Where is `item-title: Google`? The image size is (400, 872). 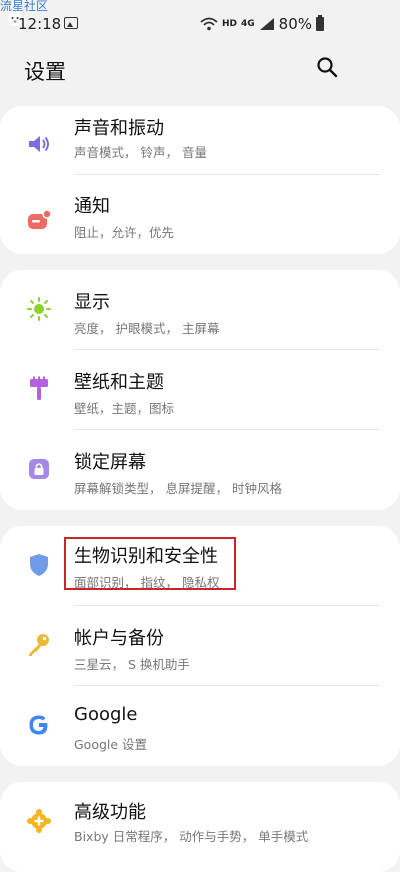
item-title: Google is located at coordinates (106, 714).